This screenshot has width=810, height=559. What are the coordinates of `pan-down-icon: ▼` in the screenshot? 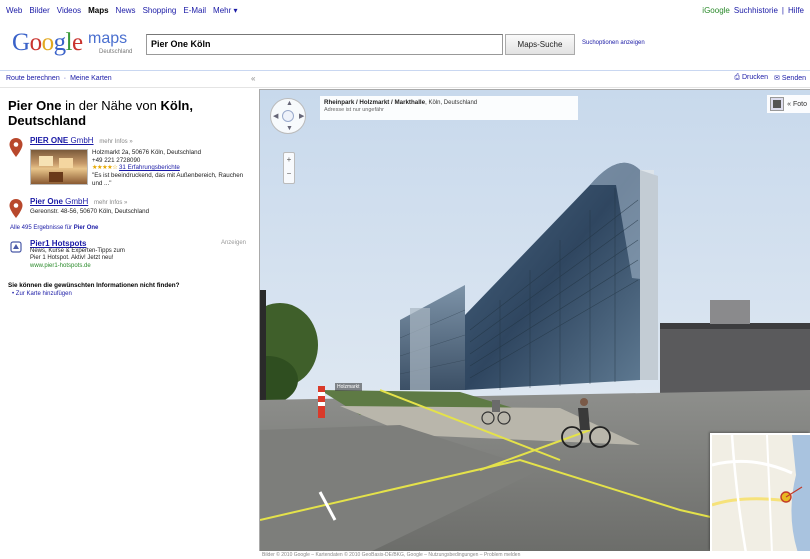 It's located at (289, 128).